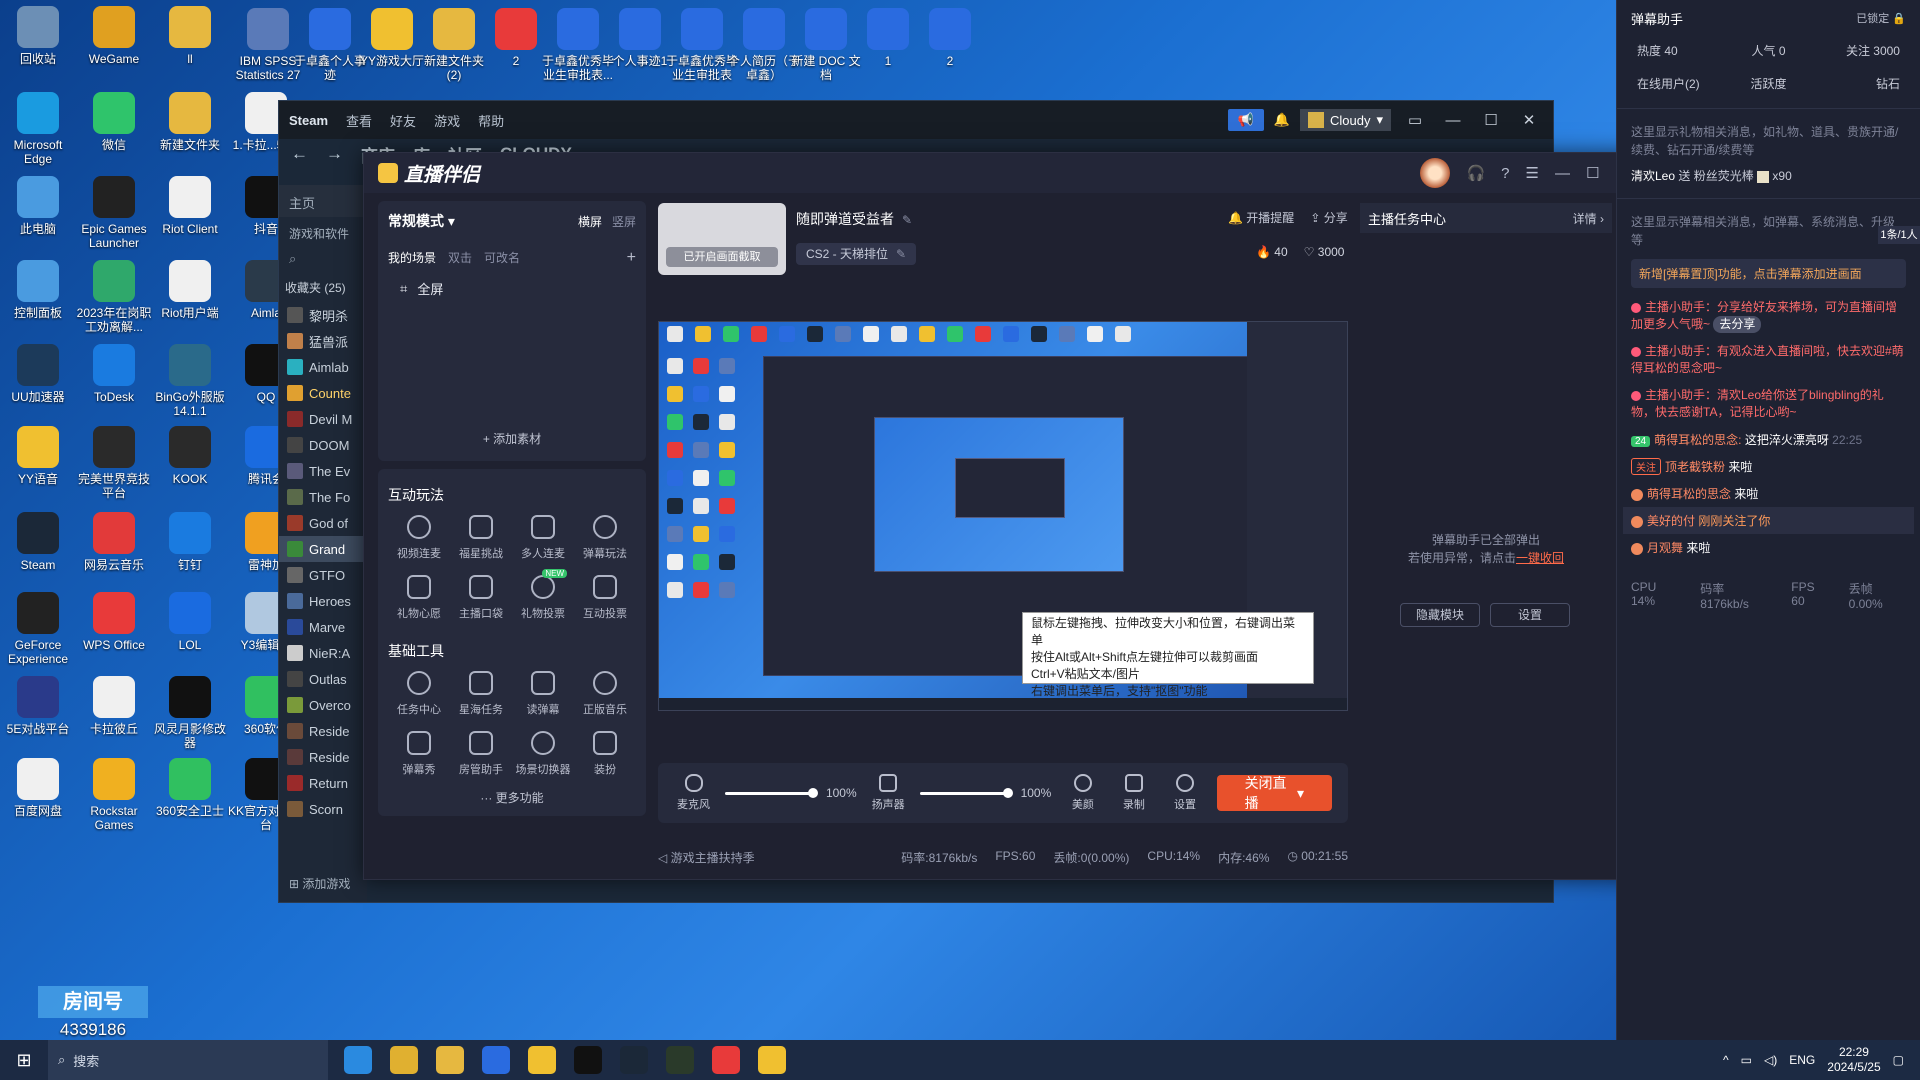 Image resolution: width=1920 pixels, height=1080 pixels. I want to click on bell-icon: 🔔, so click(1282, 120).